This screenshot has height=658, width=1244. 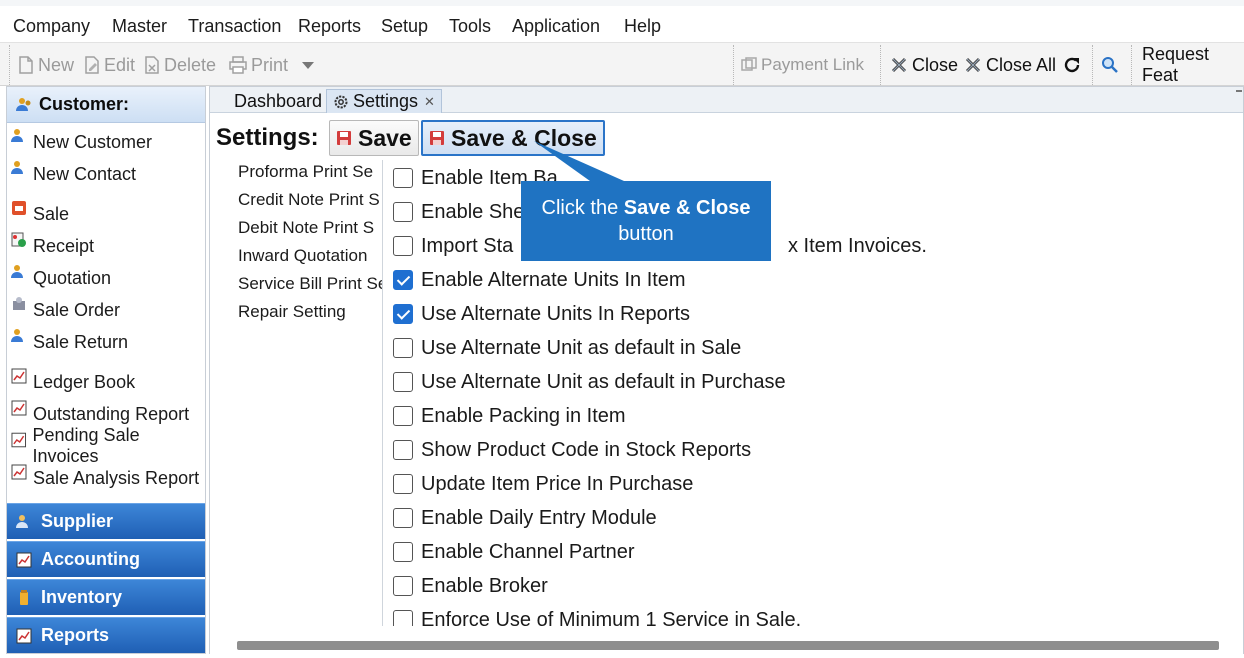 I want to click on print-button: Print, so click(x=258, y=65).